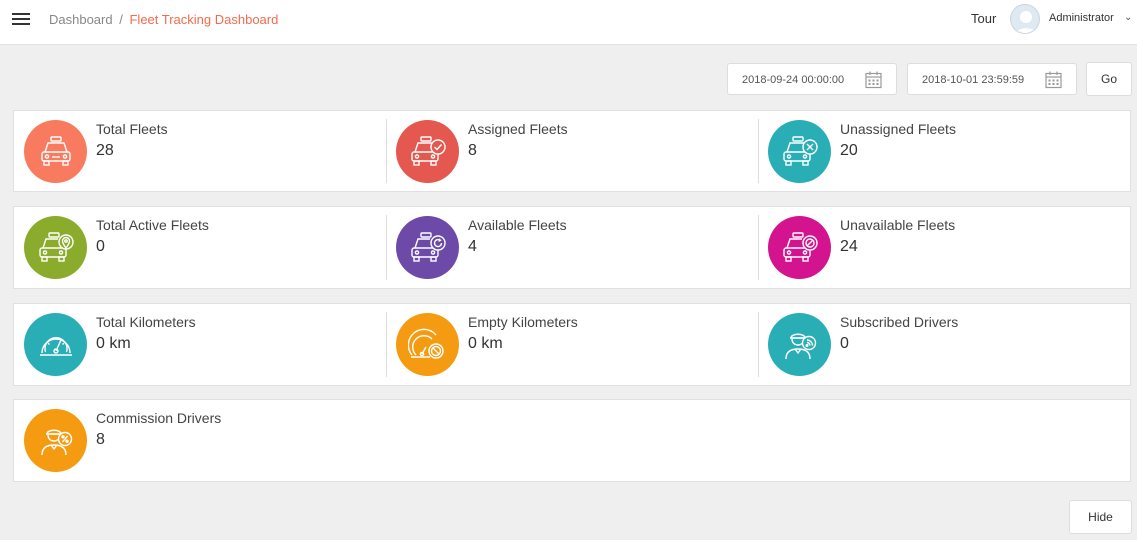 Image resolution: width=1137 pixels, height=540 pixels. I want to click on stat-label: Commission Drivers, so click(159, 418).